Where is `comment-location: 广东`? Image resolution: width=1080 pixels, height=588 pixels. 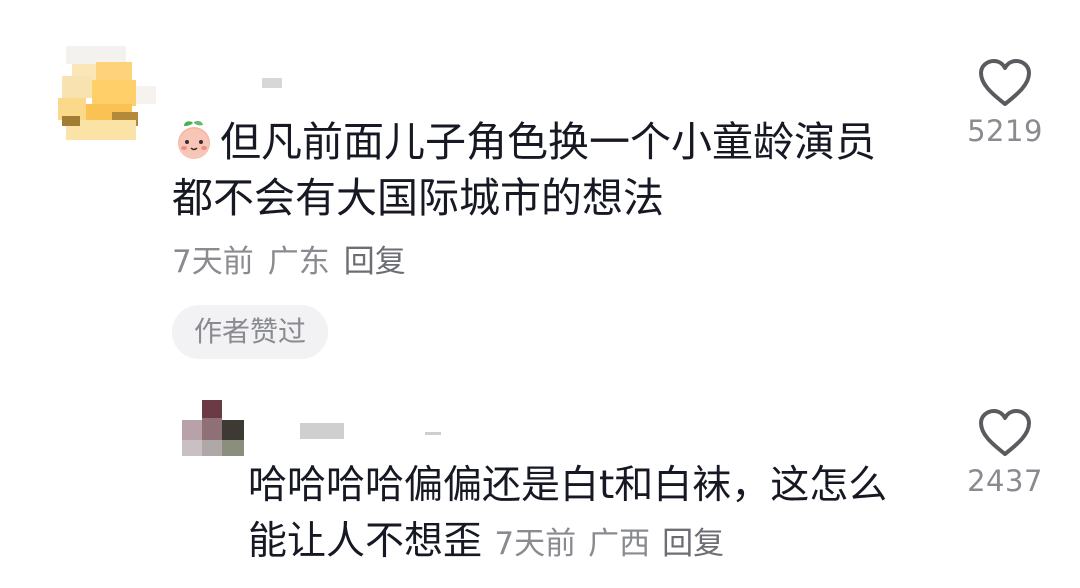 comment-location: 广东 is located at coordinates (298, 262).